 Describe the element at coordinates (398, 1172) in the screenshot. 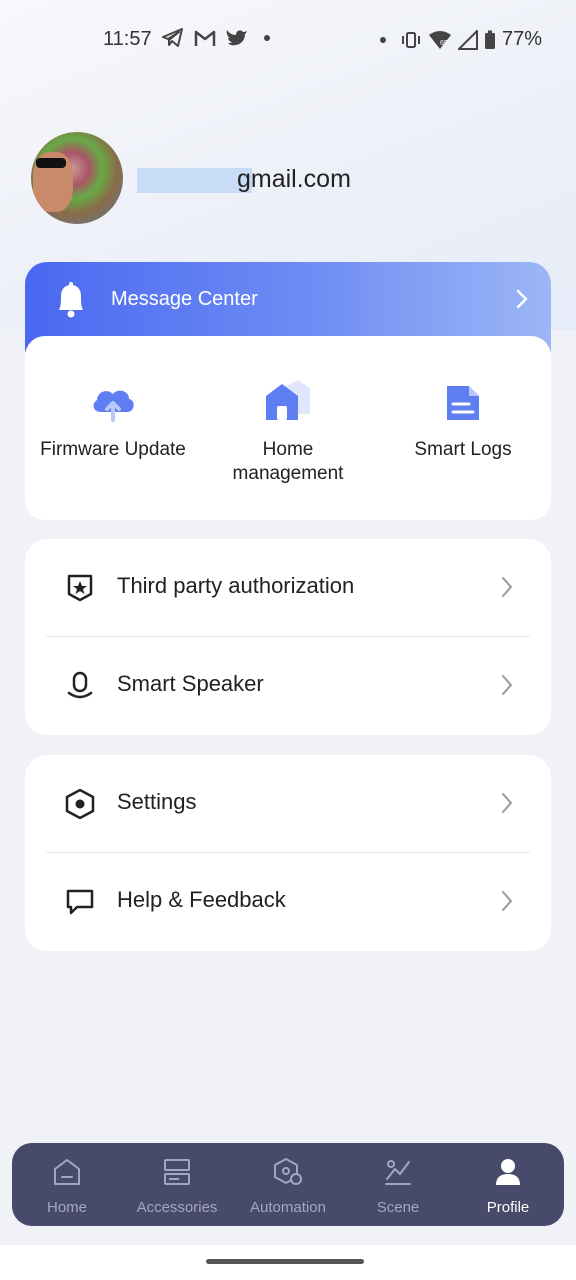

I see `scene-icon` at that location.